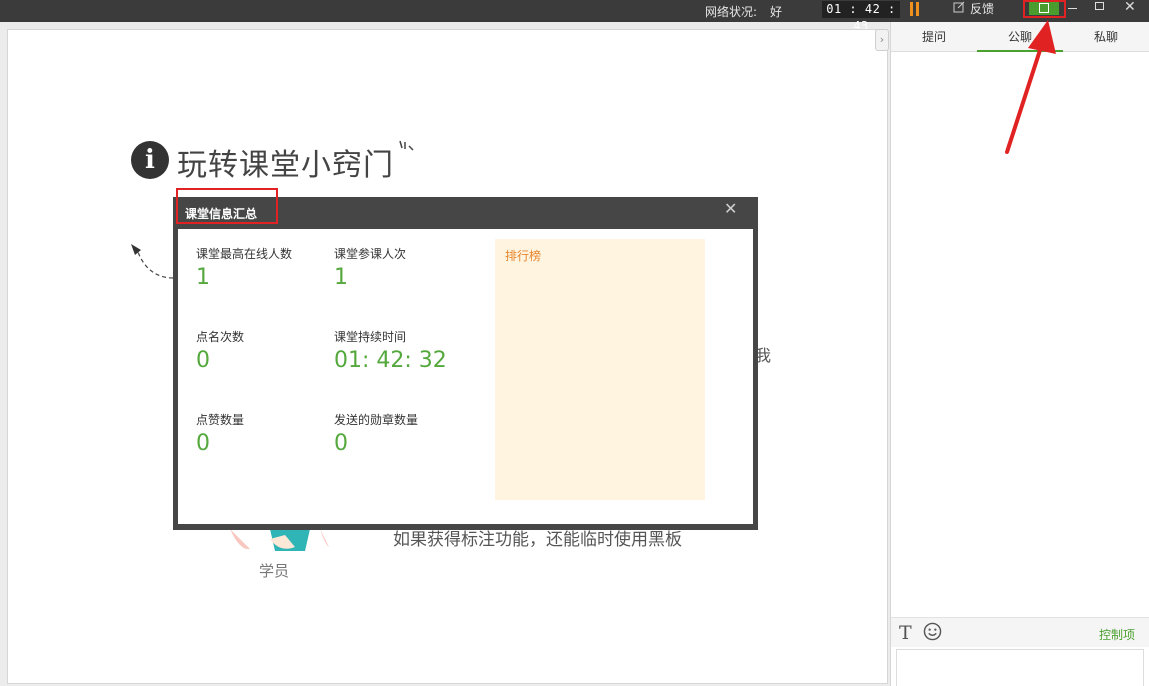  Describe the element at coordinates (776, 12) in the screenshot. I see `network-status-value: 好` at that location.